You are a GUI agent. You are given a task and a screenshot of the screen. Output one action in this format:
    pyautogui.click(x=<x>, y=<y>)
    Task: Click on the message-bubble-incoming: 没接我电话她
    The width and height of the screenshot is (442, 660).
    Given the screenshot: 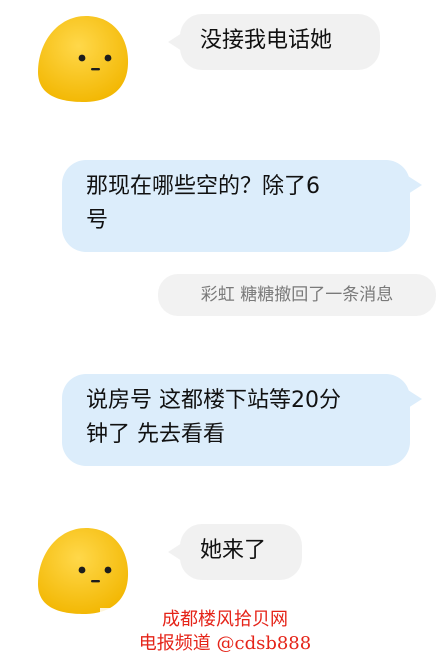 What is the action you would take?
    pyautogui.click(x=280, y=42)
    